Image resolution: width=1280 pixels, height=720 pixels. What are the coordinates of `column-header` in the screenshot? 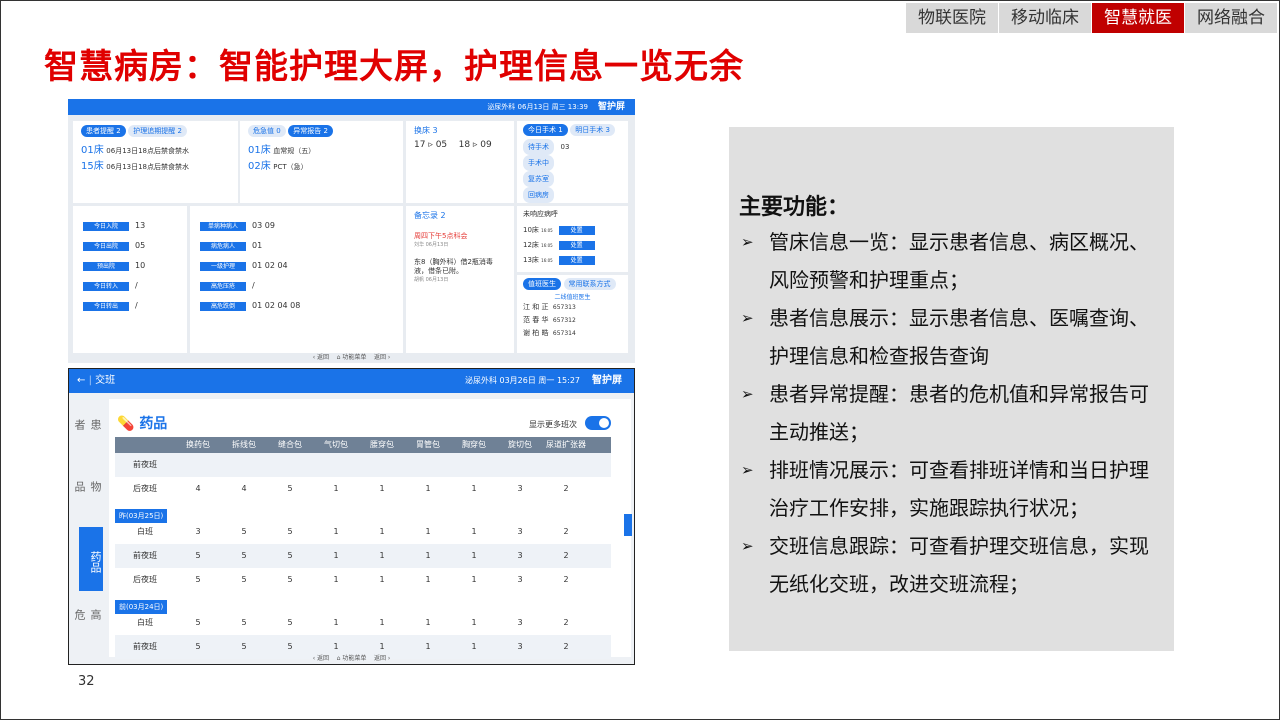 It's located at (145, 445).